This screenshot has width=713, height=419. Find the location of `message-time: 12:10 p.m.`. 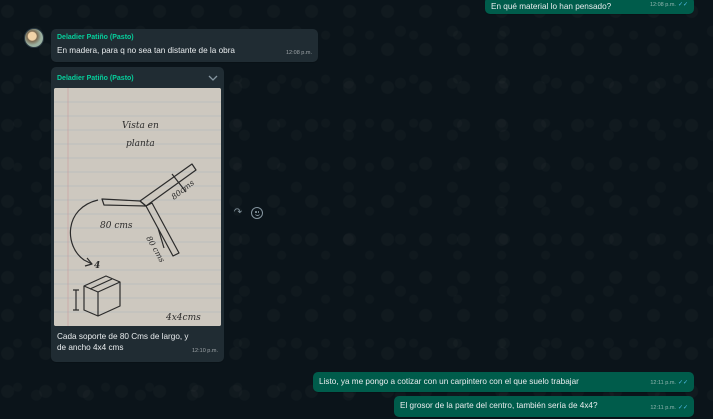

message-time: 12:10 p.m. is located at coordinates (205, 351).